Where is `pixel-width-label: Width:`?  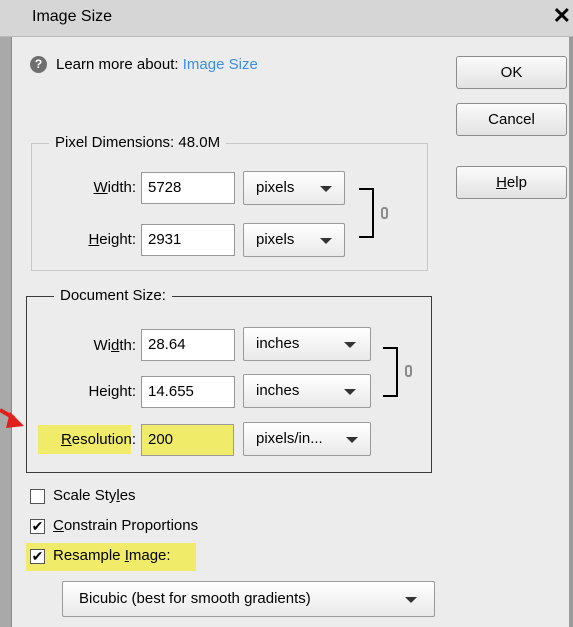 pixel-width-label: Width: is located at coordinates (114, 187).